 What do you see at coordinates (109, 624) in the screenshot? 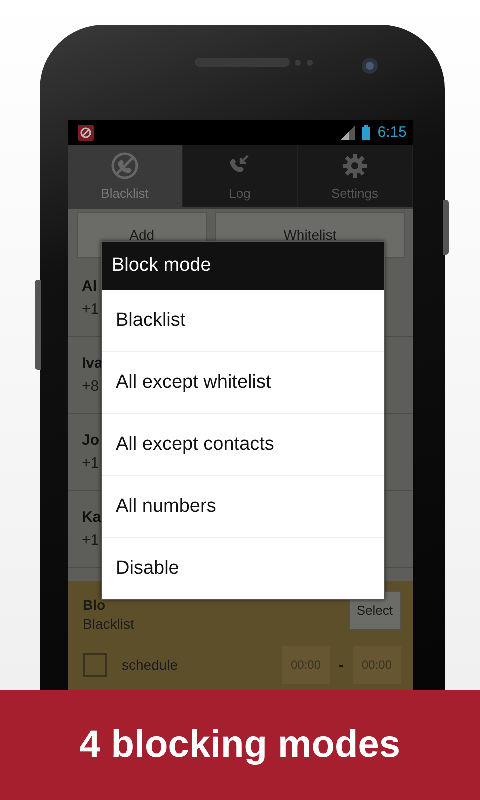
I see `mode-value: Blacklist` at bounding box center [109, 624].